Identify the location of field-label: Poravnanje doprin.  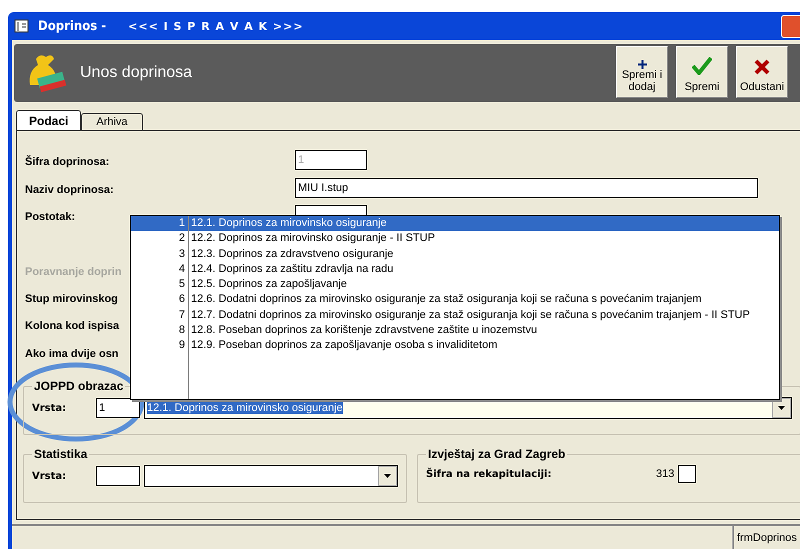
(73, 272).